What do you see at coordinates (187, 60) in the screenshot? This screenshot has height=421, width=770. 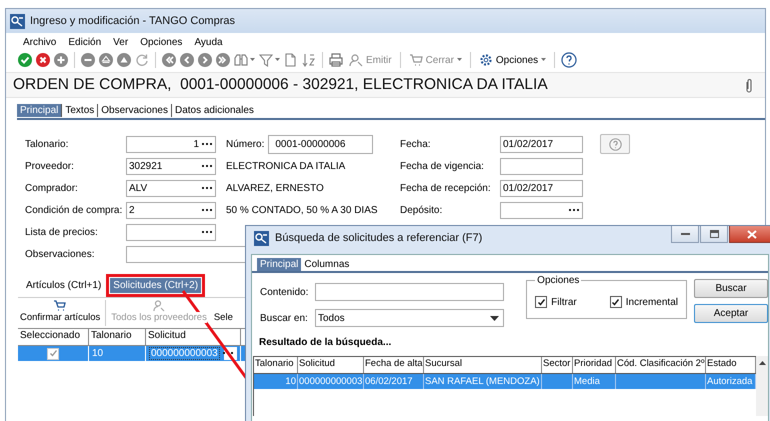 I see `previous-icon` at bounding box center [187, 60].